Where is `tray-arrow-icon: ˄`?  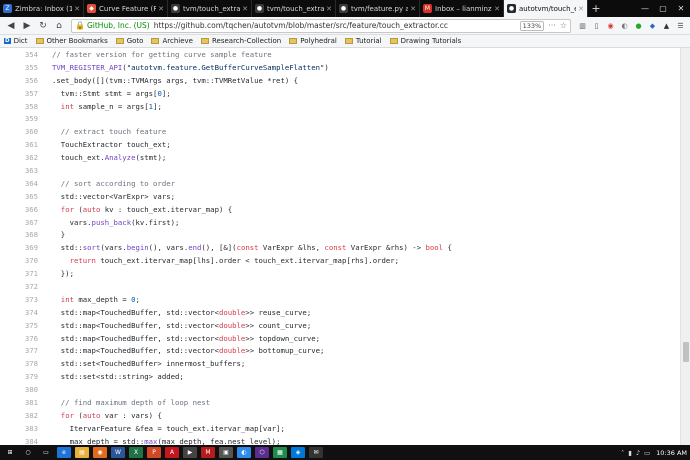 tray-arrow-icon: ˄ is located at coordinates (622, 453).